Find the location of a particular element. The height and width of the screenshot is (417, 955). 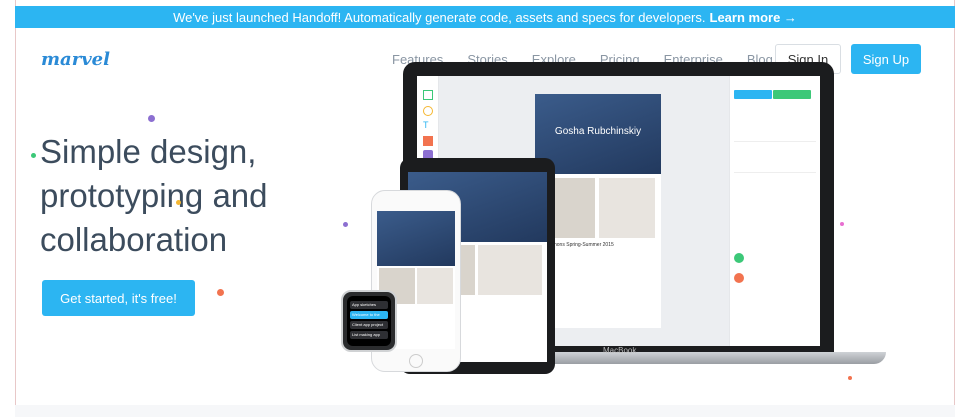

watch-list-item: Client app project is located at coordinates (369, 325).